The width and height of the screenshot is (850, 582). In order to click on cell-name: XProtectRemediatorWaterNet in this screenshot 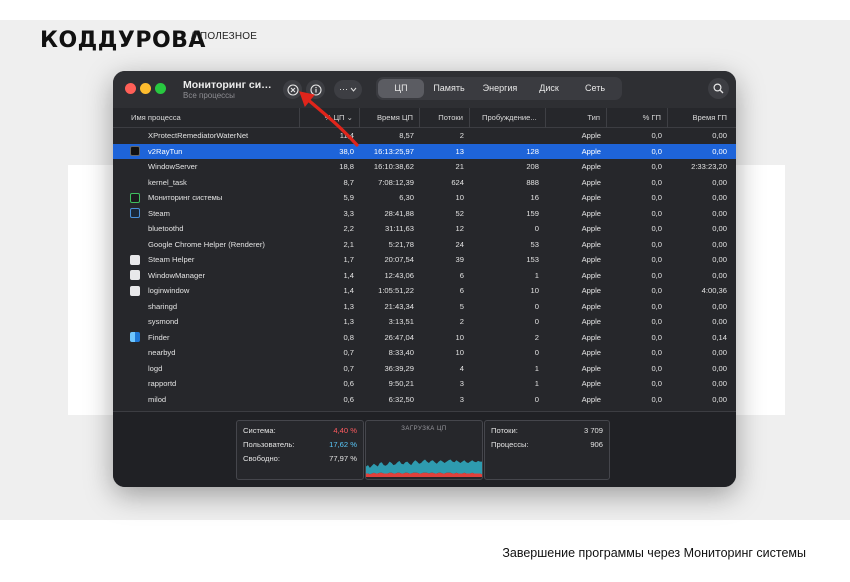, I will do `click(198, 135)`.